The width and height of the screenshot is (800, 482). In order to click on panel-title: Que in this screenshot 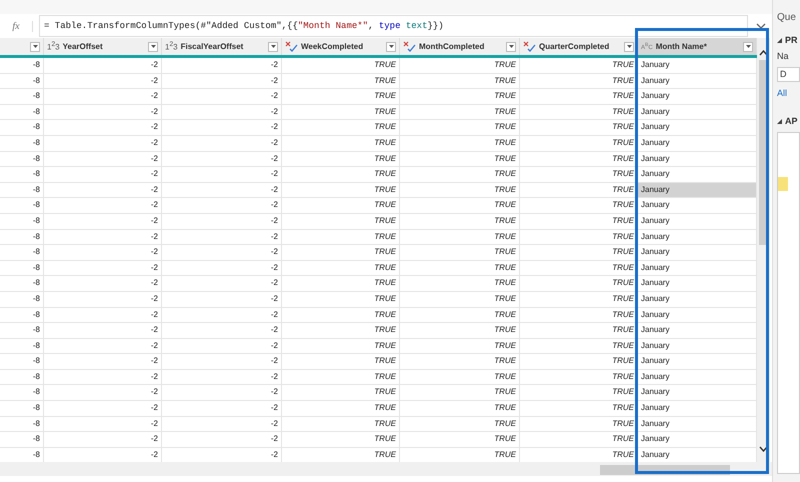, I will do `click(787, 17)`.